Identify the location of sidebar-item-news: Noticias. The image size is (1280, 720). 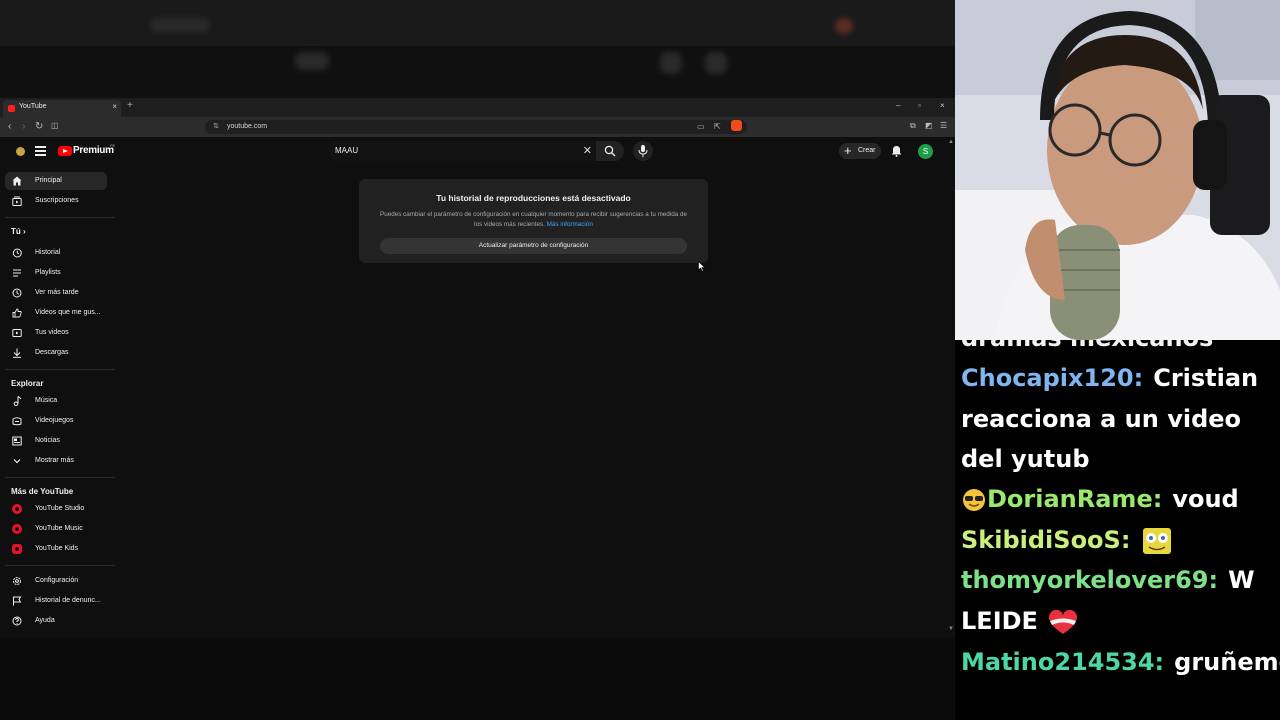
(56, 441).